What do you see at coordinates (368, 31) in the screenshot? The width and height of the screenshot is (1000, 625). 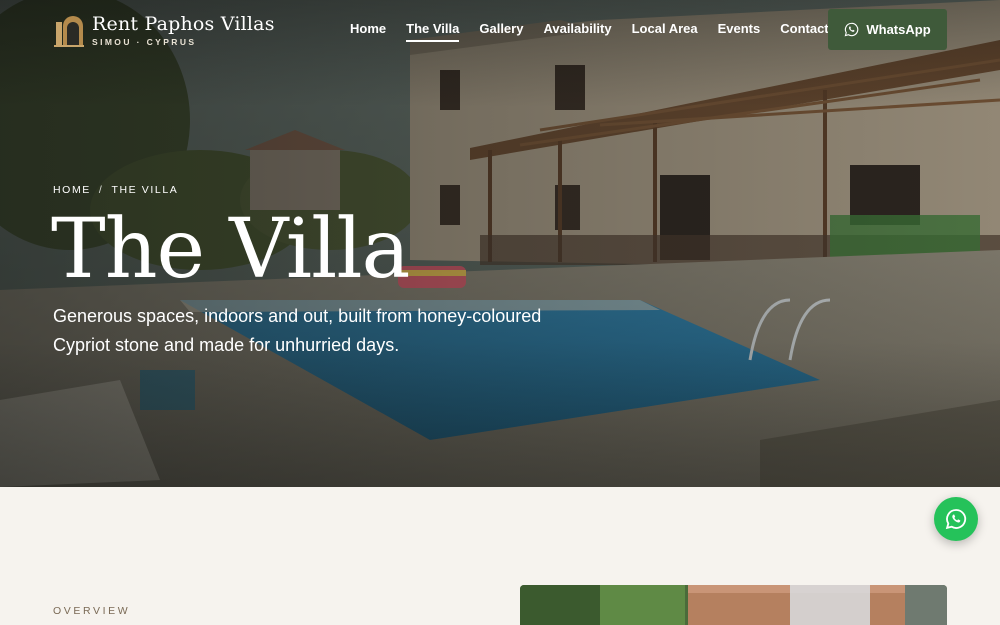 I see `nav-home: Home` at bounding box center [368, 31].